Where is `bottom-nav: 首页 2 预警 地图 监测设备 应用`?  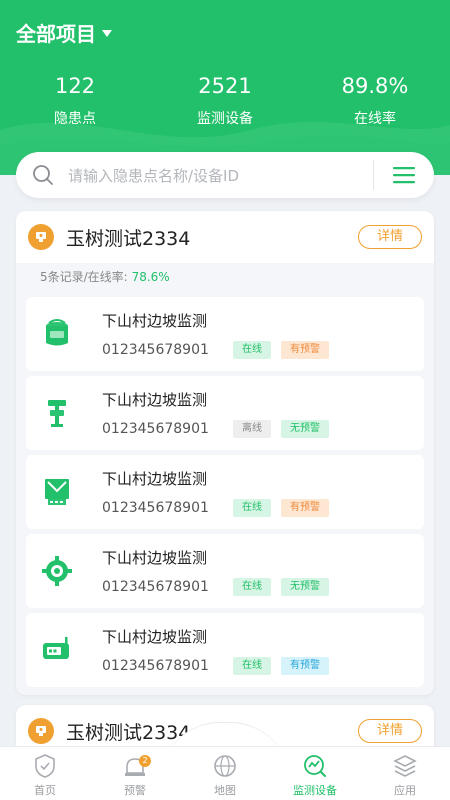 bottom-nav: 首页 2 预警 地图 监测设备 应用 is located at coordinates (225, 773).